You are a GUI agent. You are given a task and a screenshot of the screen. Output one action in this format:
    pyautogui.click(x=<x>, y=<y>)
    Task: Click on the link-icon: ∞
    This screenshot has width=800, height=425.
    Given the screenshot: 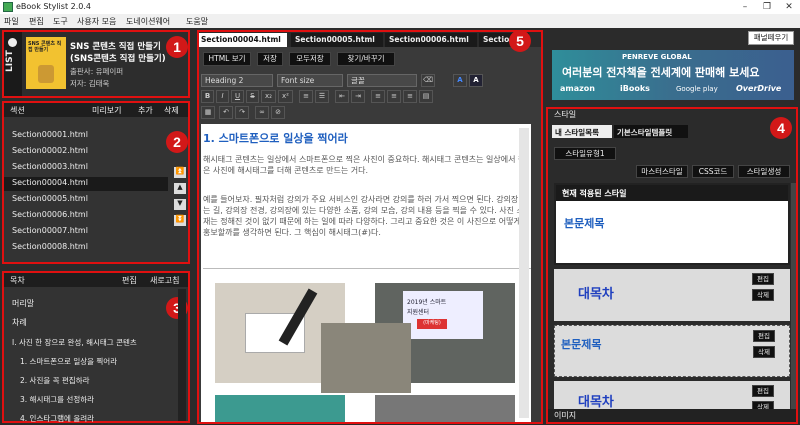 What is the action you would take?
    pyautogui.click(x=262, y=112)
    